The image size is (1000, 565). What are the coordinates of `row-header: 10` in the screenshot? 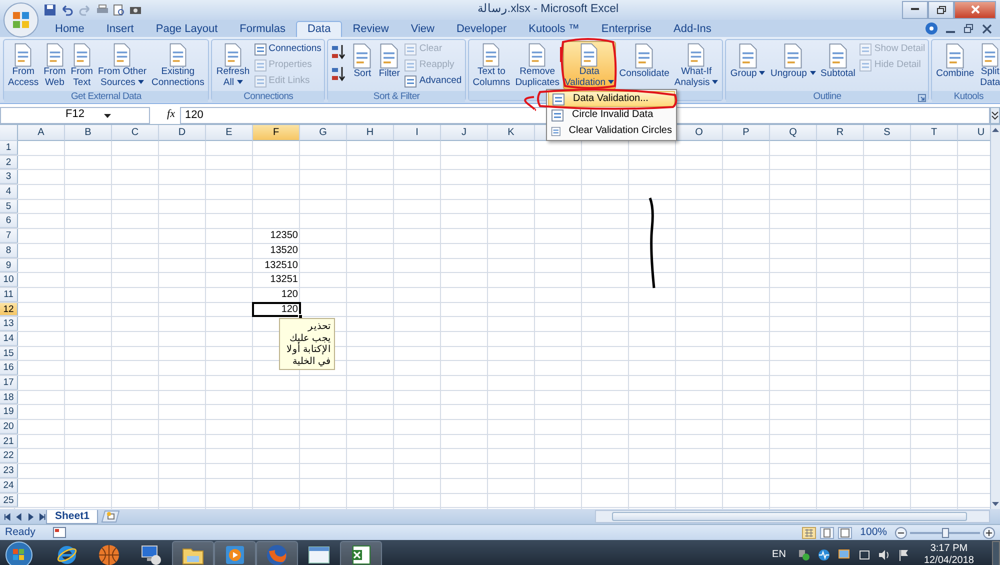 It's located at (9, 280).